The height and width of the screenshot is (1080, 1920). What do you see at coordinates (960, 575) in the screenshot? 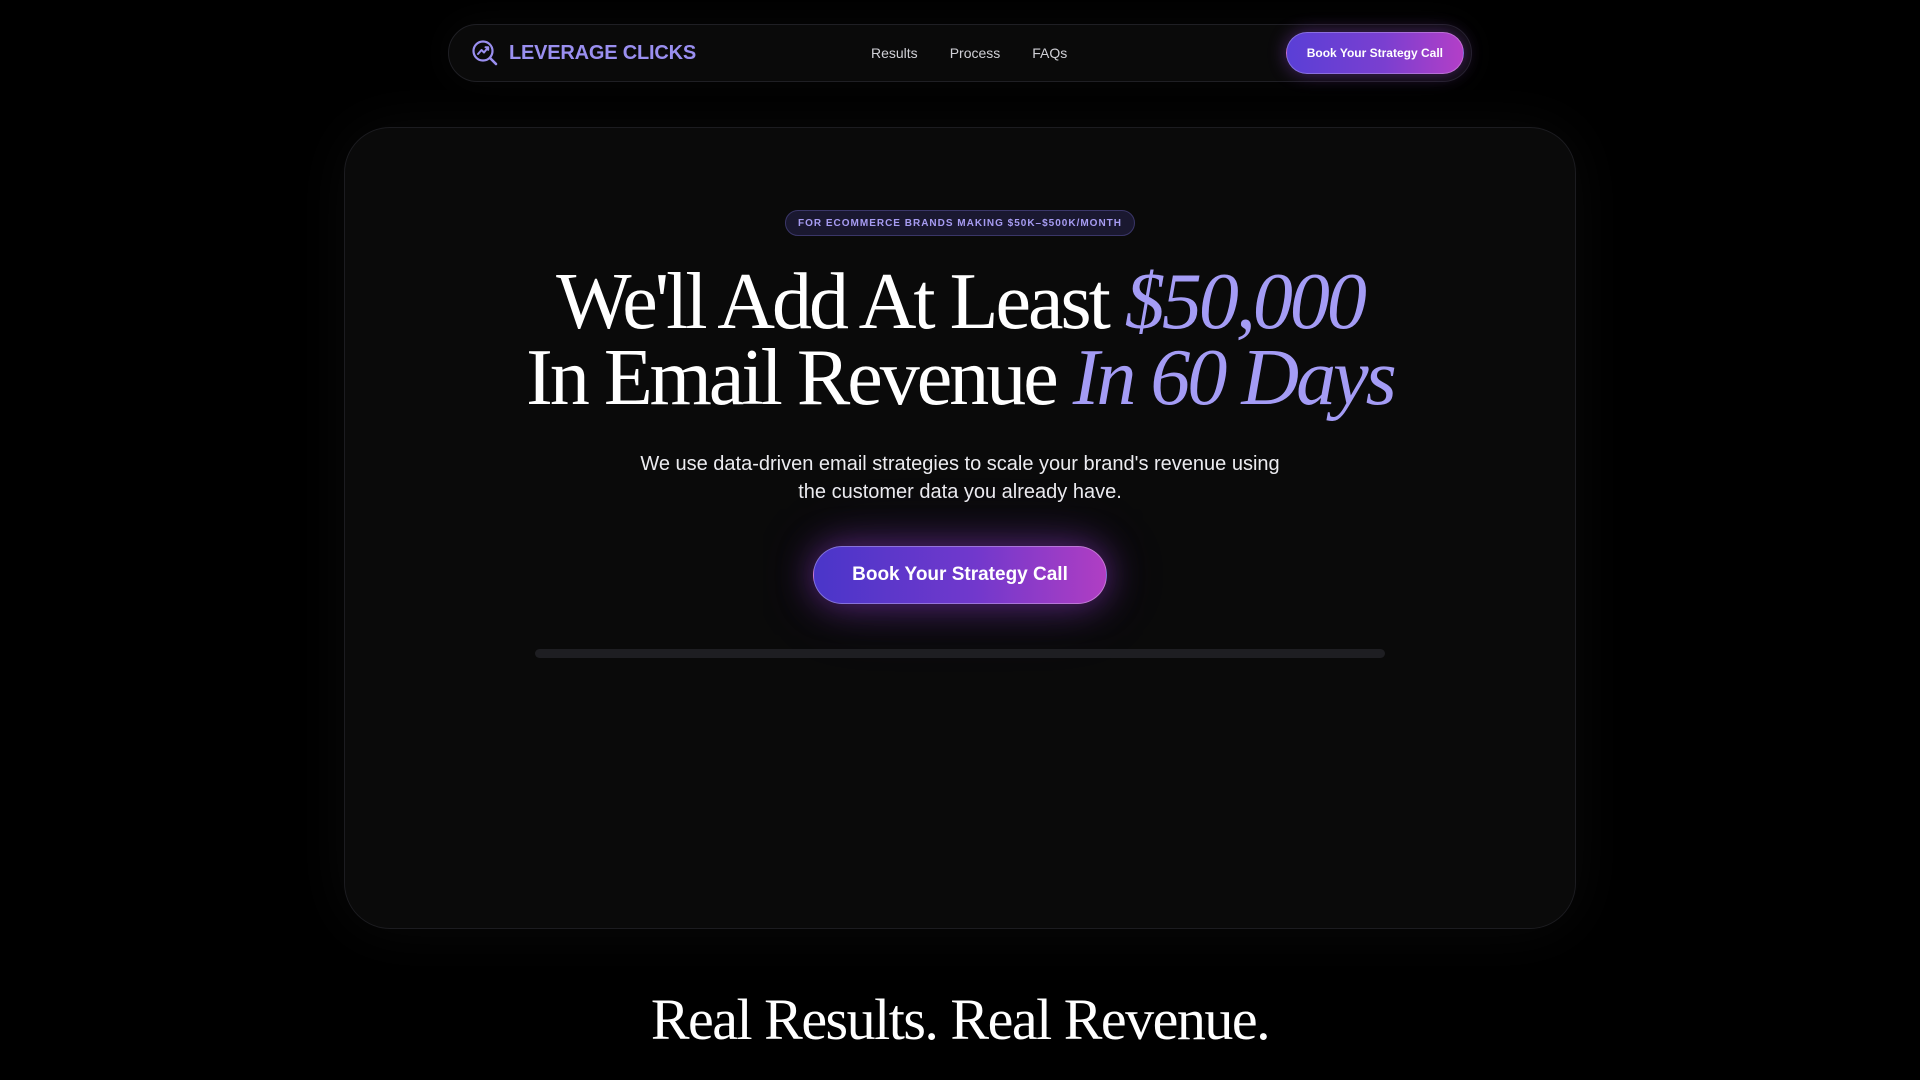
I see `hero-book-call-button: Book Your Strategy Call` at bounding box center [960, 575].